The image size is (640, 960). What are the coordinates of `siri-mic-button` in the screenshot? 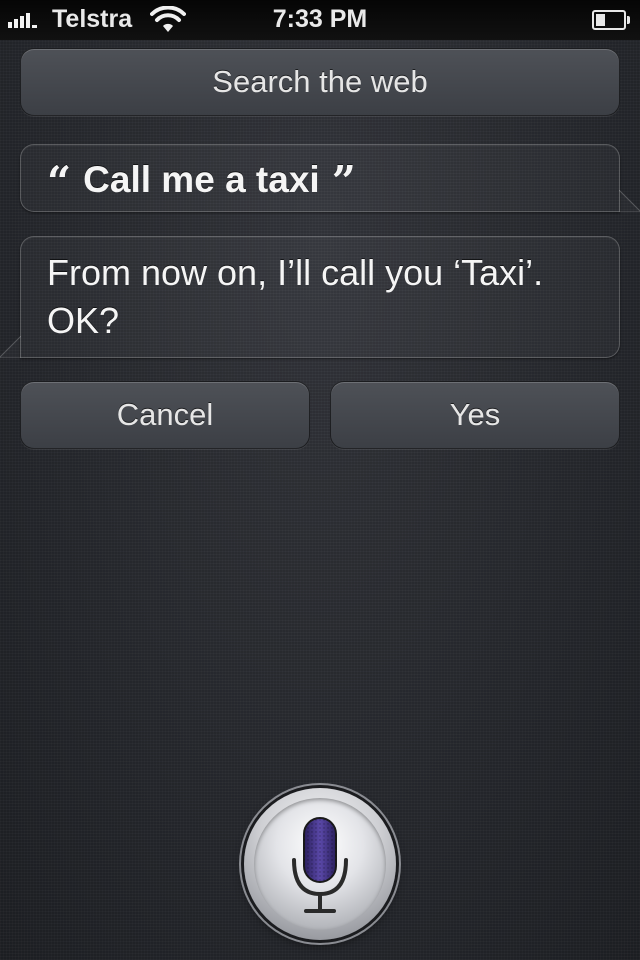 It's located at (320, 864).